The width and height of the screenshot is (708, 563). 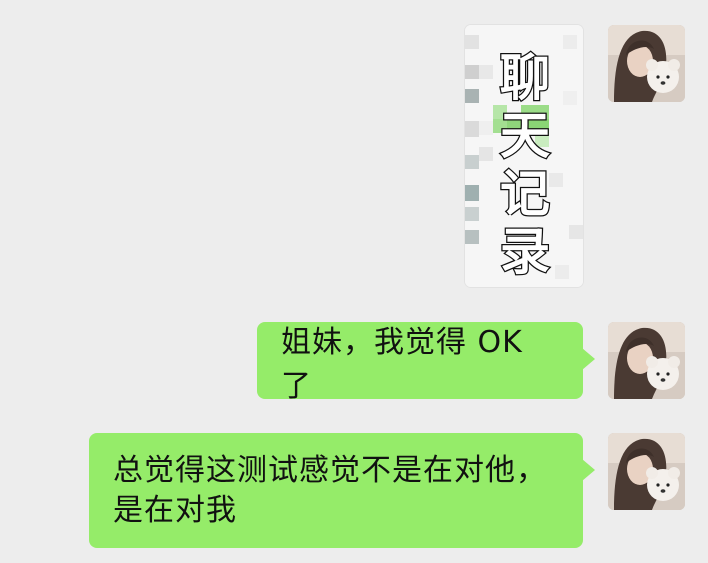 I want to click on image-char-4: 录, so click(x=525, y=252).